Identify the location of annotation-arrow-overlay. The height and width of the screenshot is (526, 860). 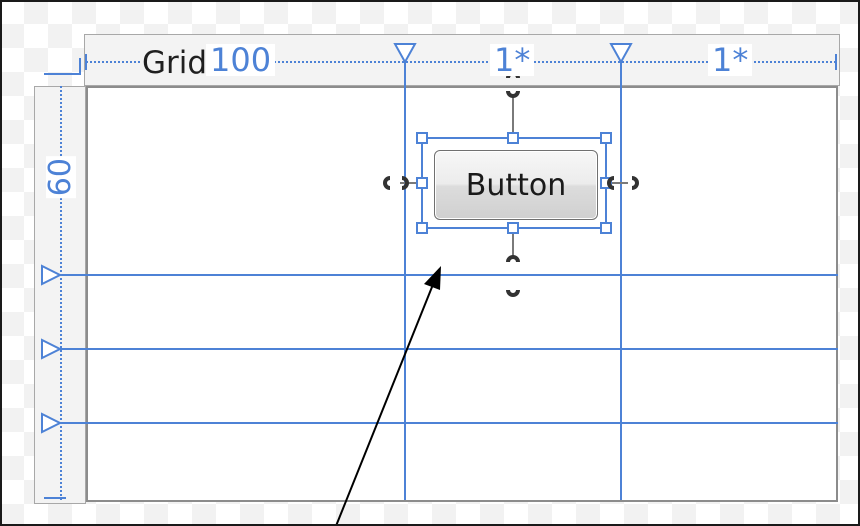
(388, 396).